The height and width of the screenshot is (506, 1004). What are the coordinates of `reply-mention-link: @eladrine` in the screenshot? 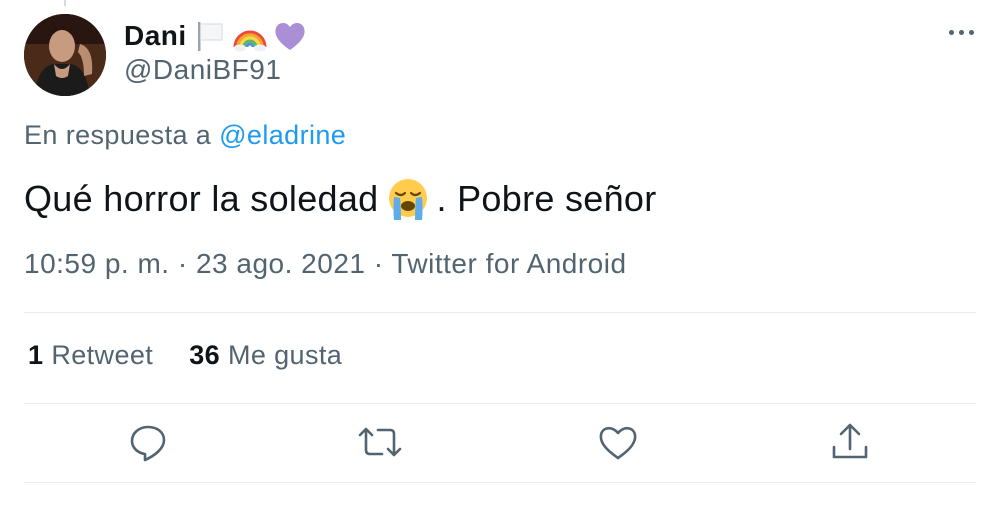 It's located at (282, 135).